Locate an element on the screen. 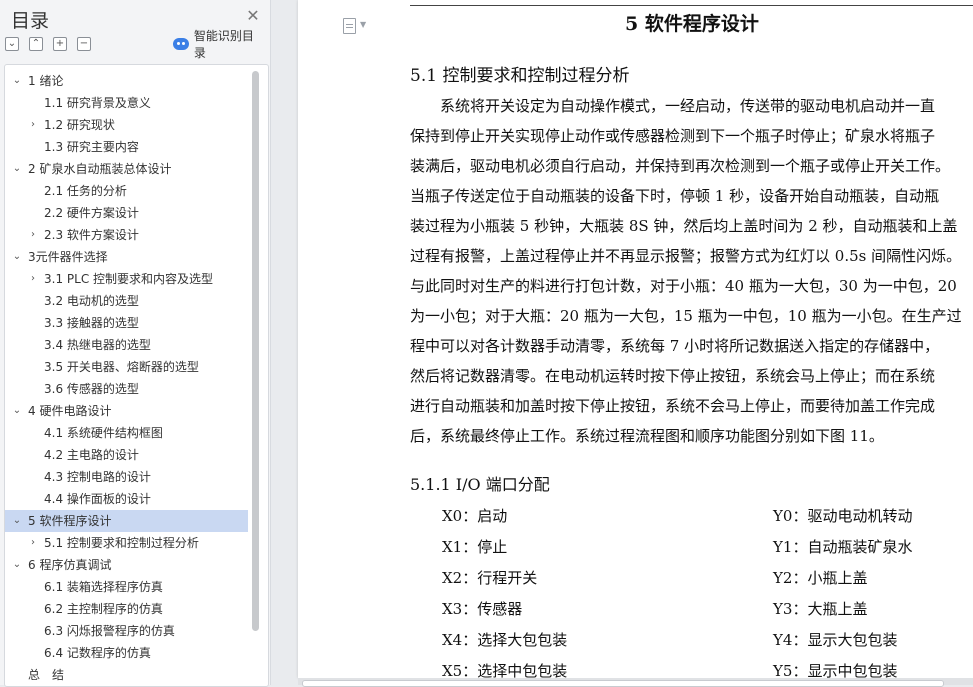  toc-item: 6.1 装箱选择程序仿真 is located at coordinates (126, 587).